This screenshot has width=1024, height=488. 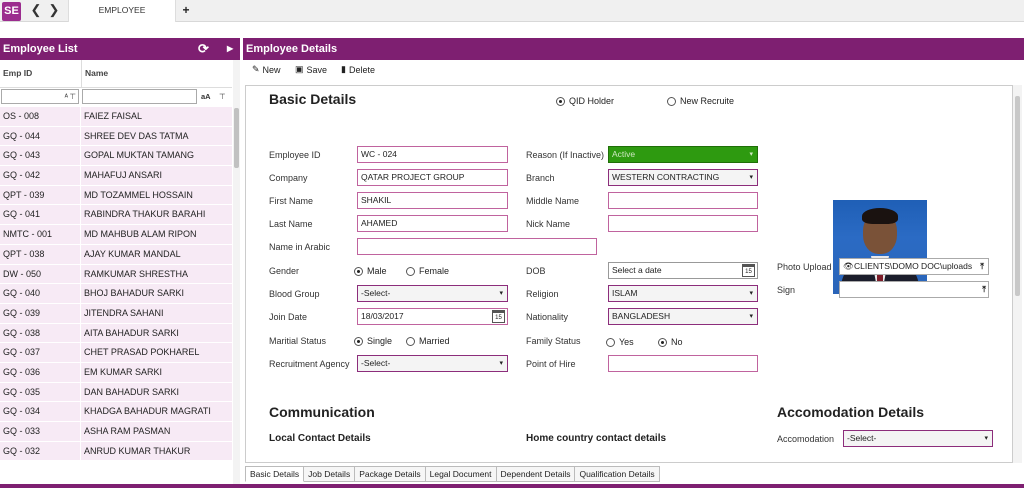 I want to click on case-sensitive-icon: aA, so click(x=206, y=96).